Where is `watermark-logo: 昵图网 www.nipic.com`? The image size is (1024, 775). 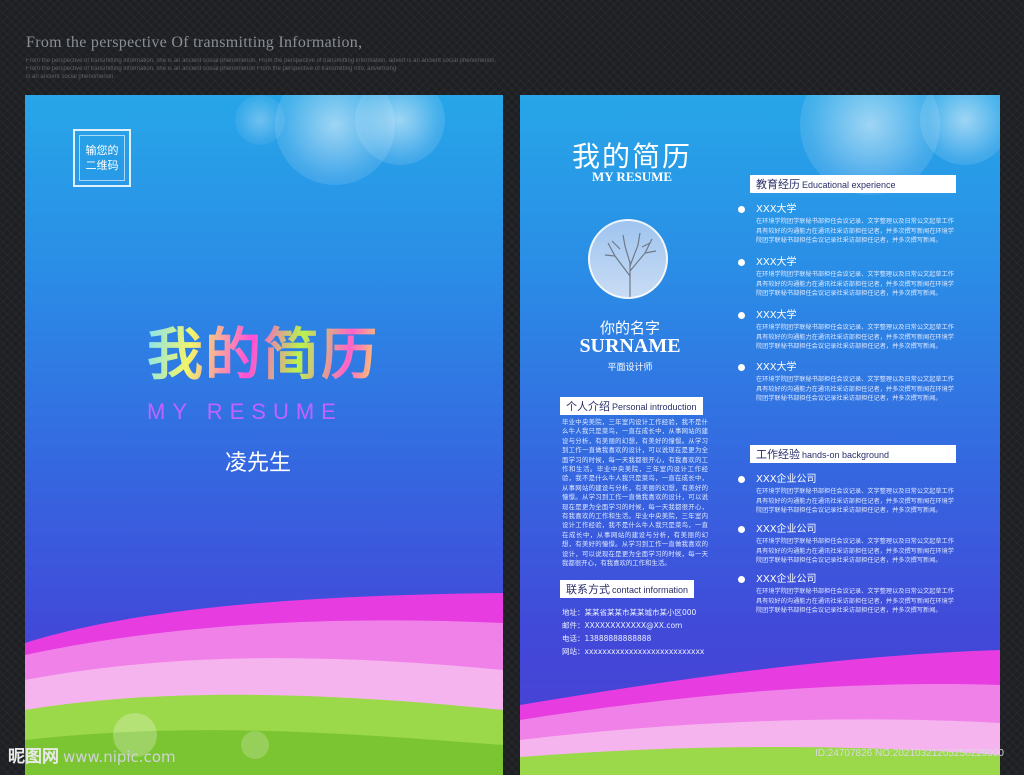
watermark-logo: 昵图网 www.nipic.com is located at coordinates (92, 754).